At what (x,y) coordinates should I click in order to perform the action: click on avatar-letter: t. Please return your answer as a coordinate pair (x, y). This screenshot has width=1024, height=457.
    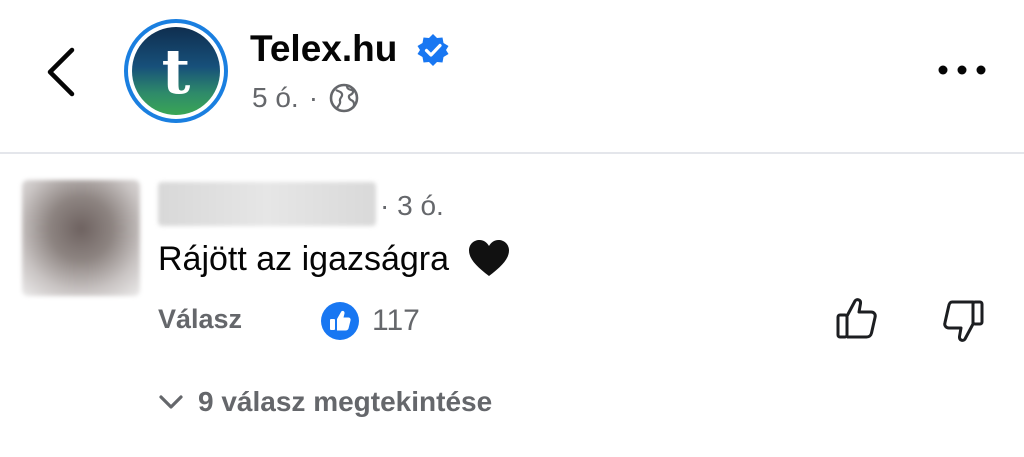
    Looking at the image, I should click on (176, 71).